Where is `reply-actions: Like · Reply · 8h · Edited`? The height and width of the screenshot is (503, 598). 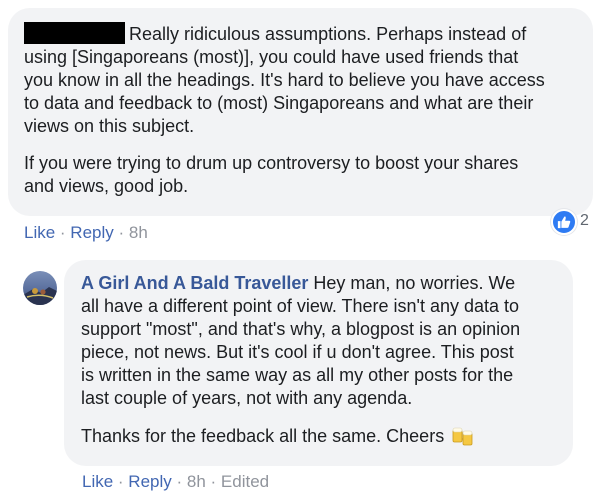 reply-actions: Like · Reply · 8h · Edited is located at coordinates (176, 481).